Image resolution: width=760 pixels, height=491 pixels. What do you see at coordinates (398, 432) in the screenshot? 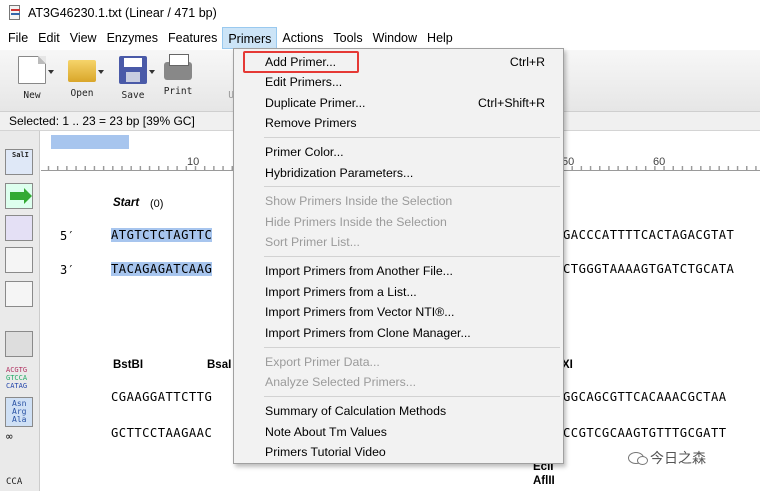
I see `menu-item-note-tm-values: Note About Tm Values` at bounding box center [398, 432].